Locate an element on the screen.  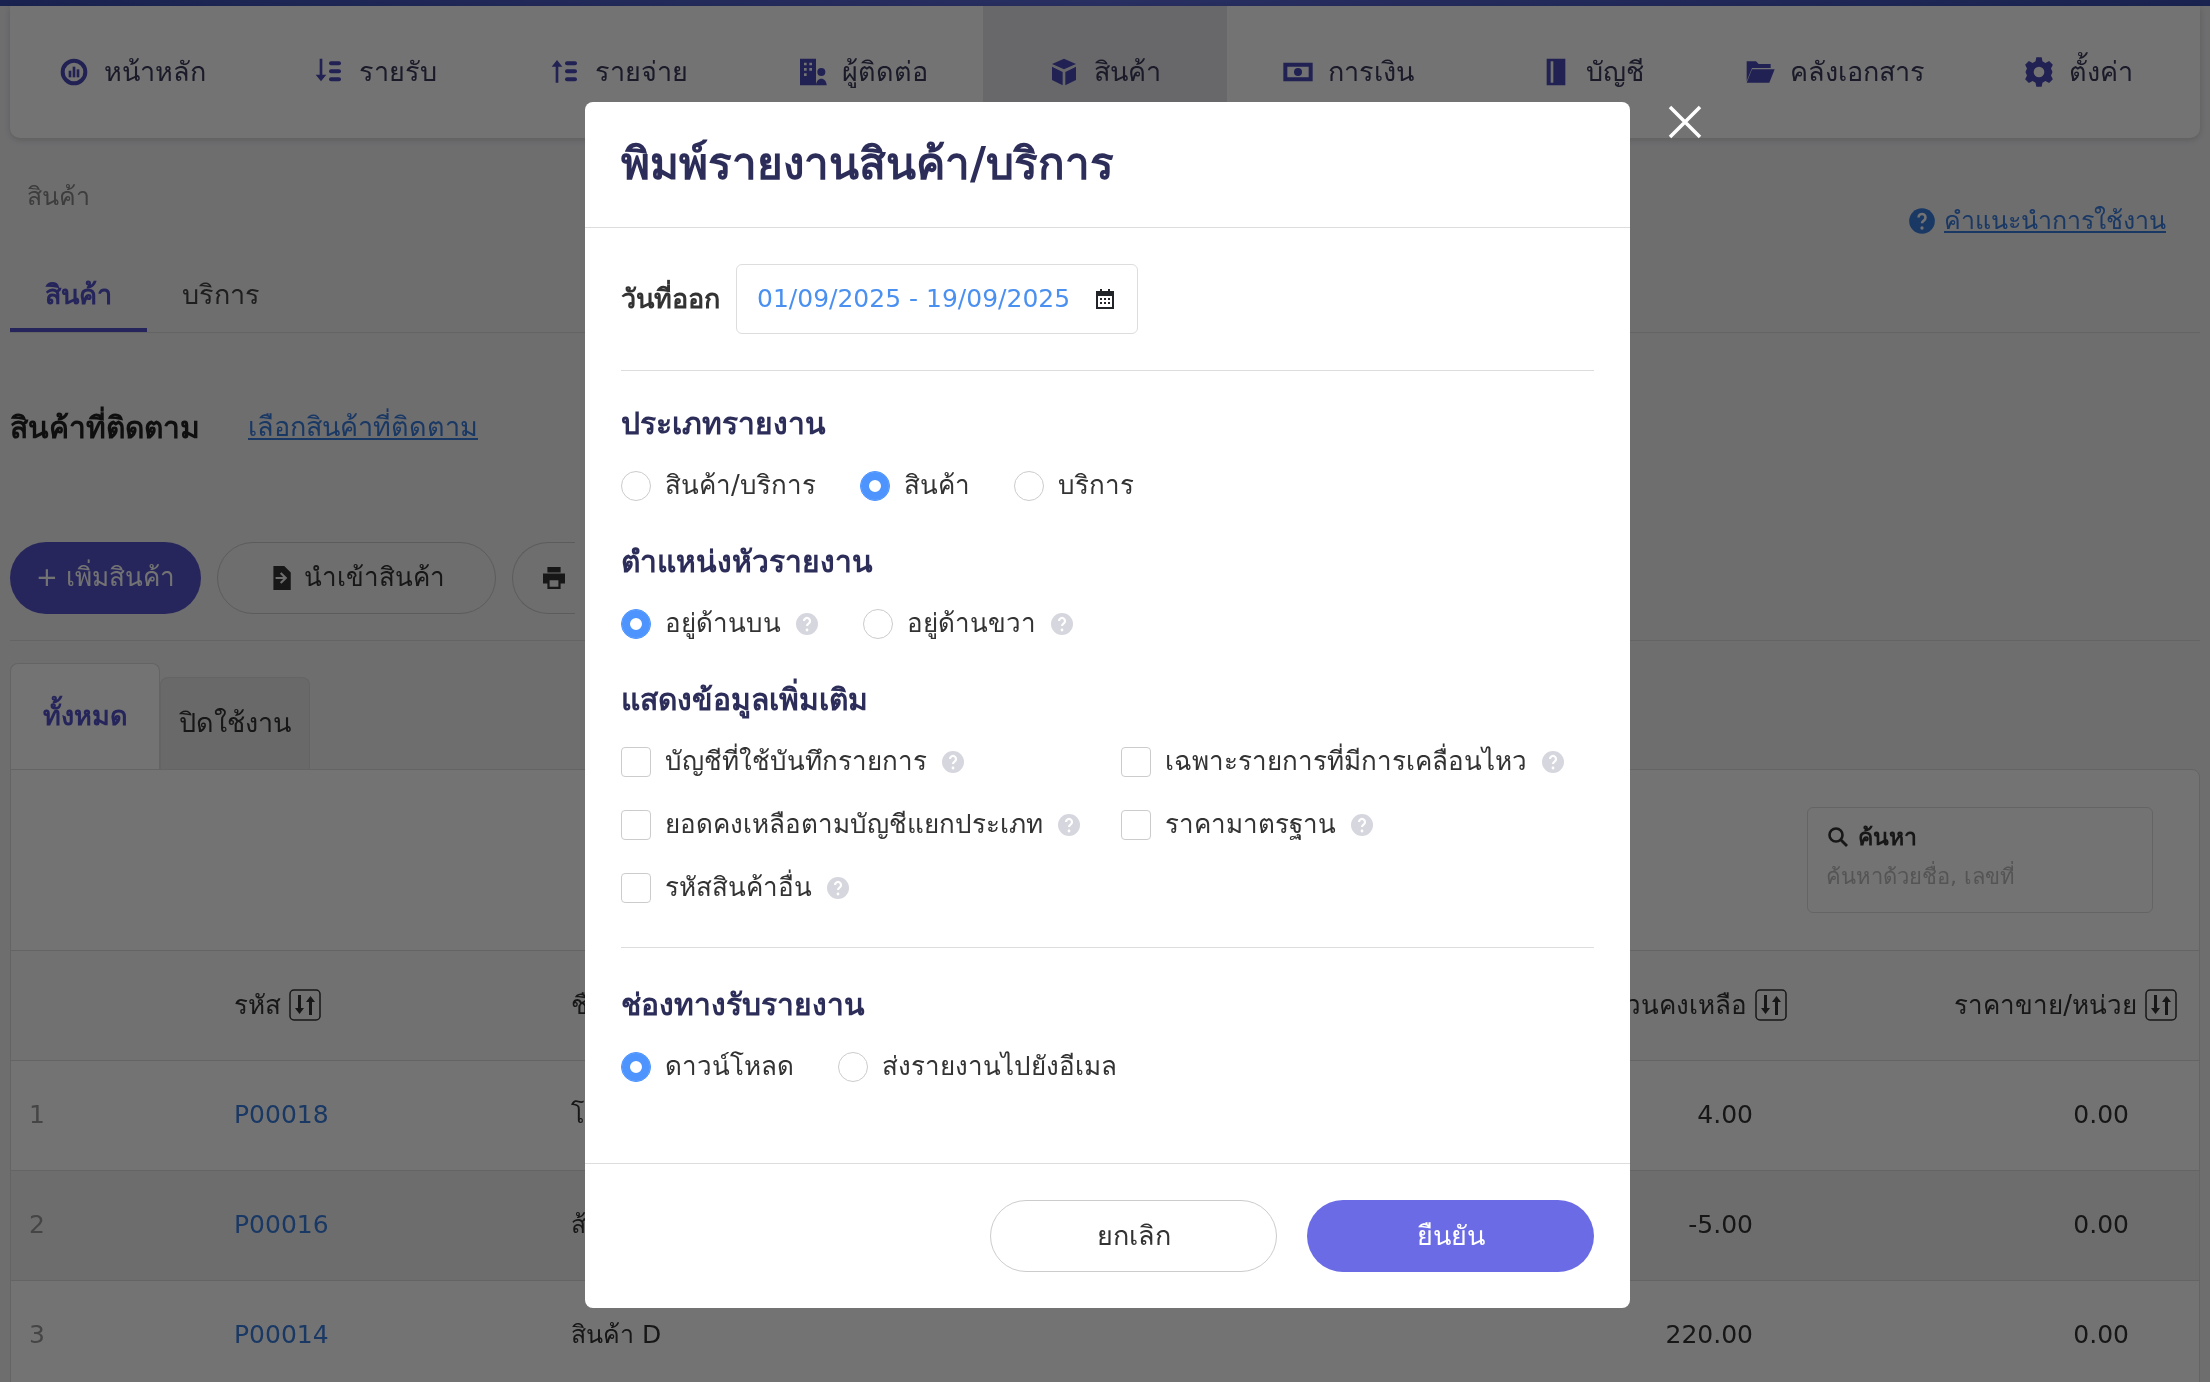
option-label: บัญชีที่ใช้บันทึกรายการ is located at coordinates (796, 761).